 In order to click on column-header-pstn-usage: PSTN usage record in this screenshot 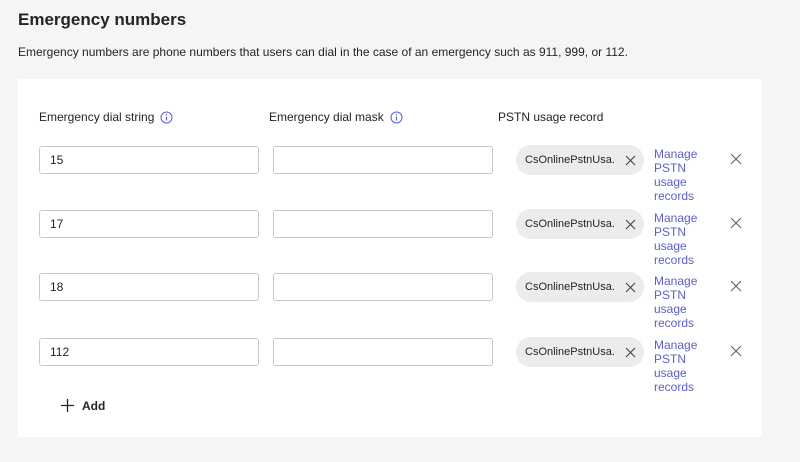, I will do `click(550, 117)`.